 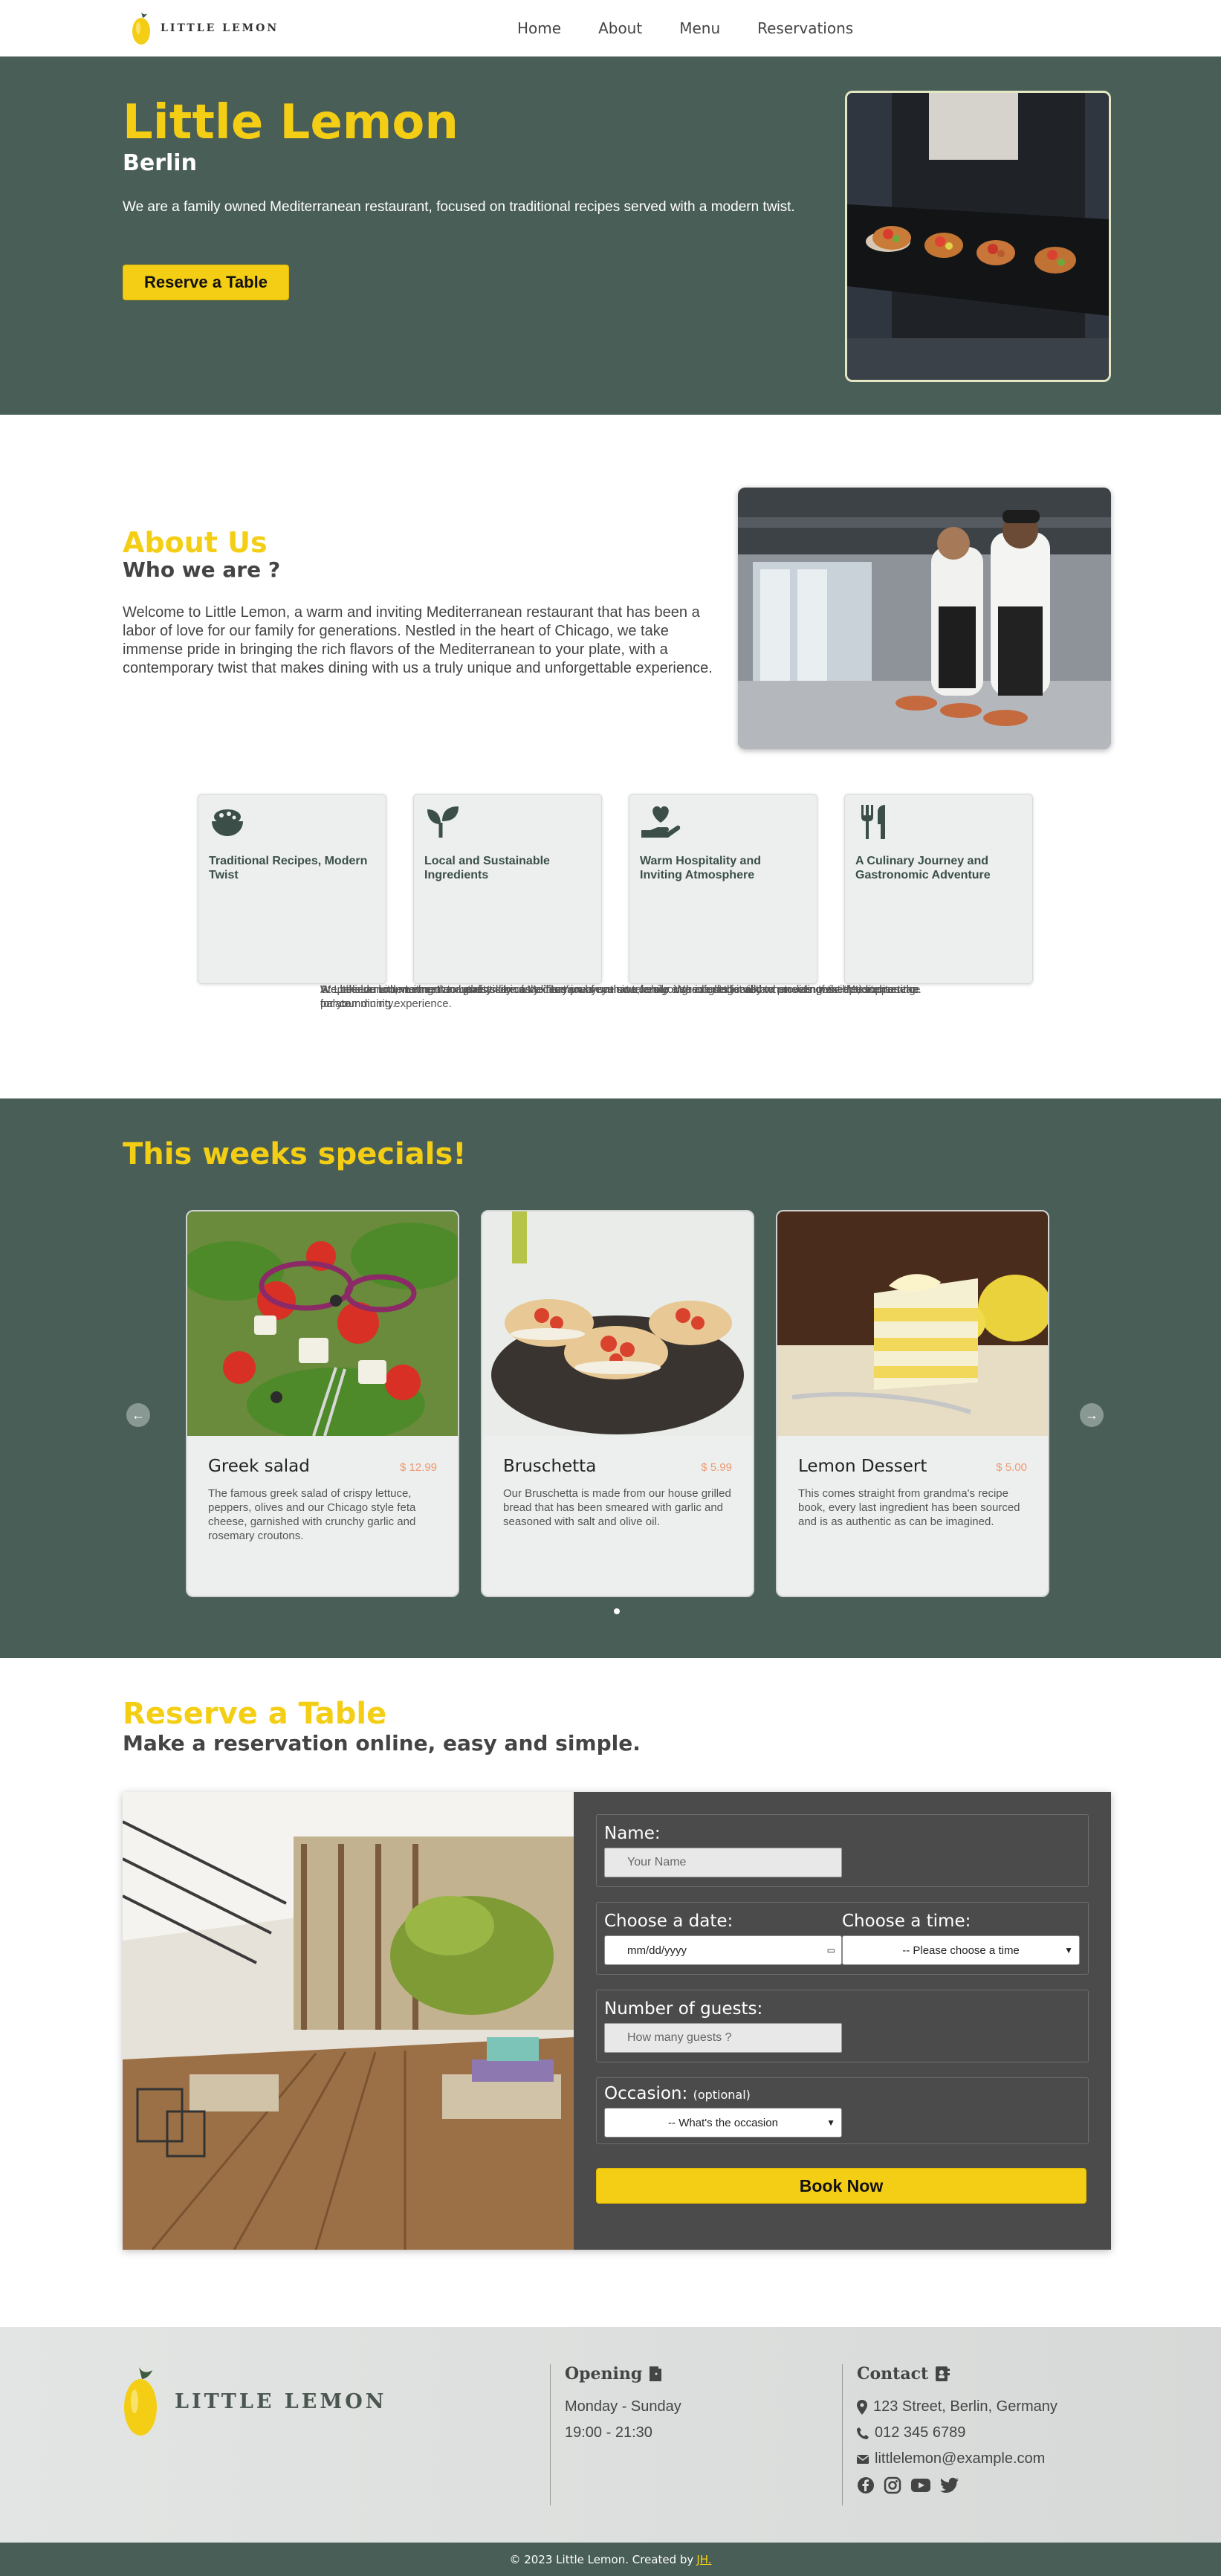 I want to click on about-title: About Us, so click(x=195, y=543).